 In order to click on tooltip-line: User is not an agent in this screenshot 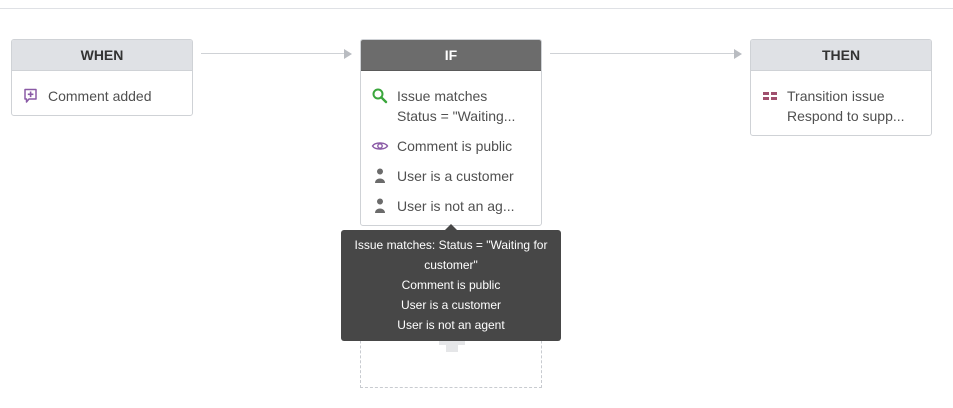, I will do `click(451, 325)`.